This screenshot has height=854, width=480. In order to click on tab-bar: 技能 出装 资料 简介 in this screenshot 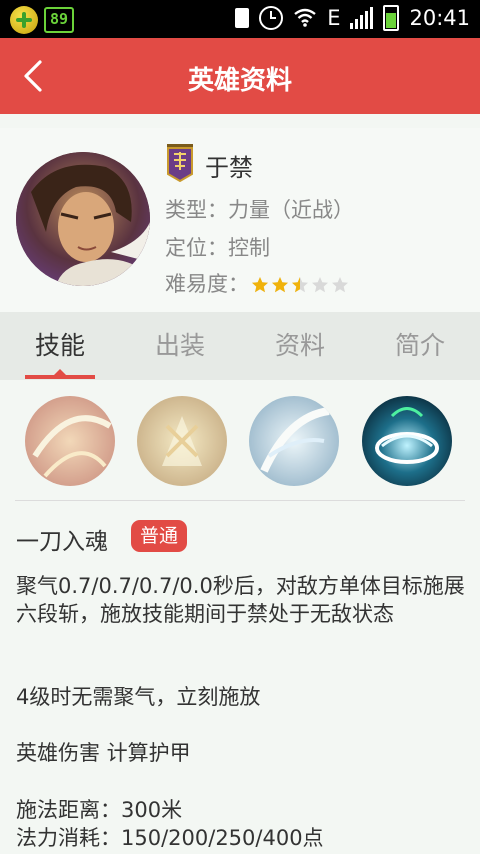, I will do `click(240, 346)`.